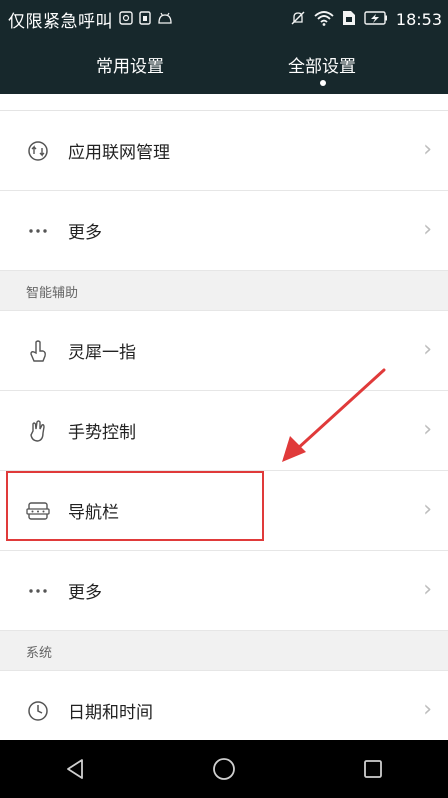 This screenshot has height=798, width=448. What do you see at coordinates (135, 506) in the screenshot?
I see `highlight-box` at bounding box center [135, 506].